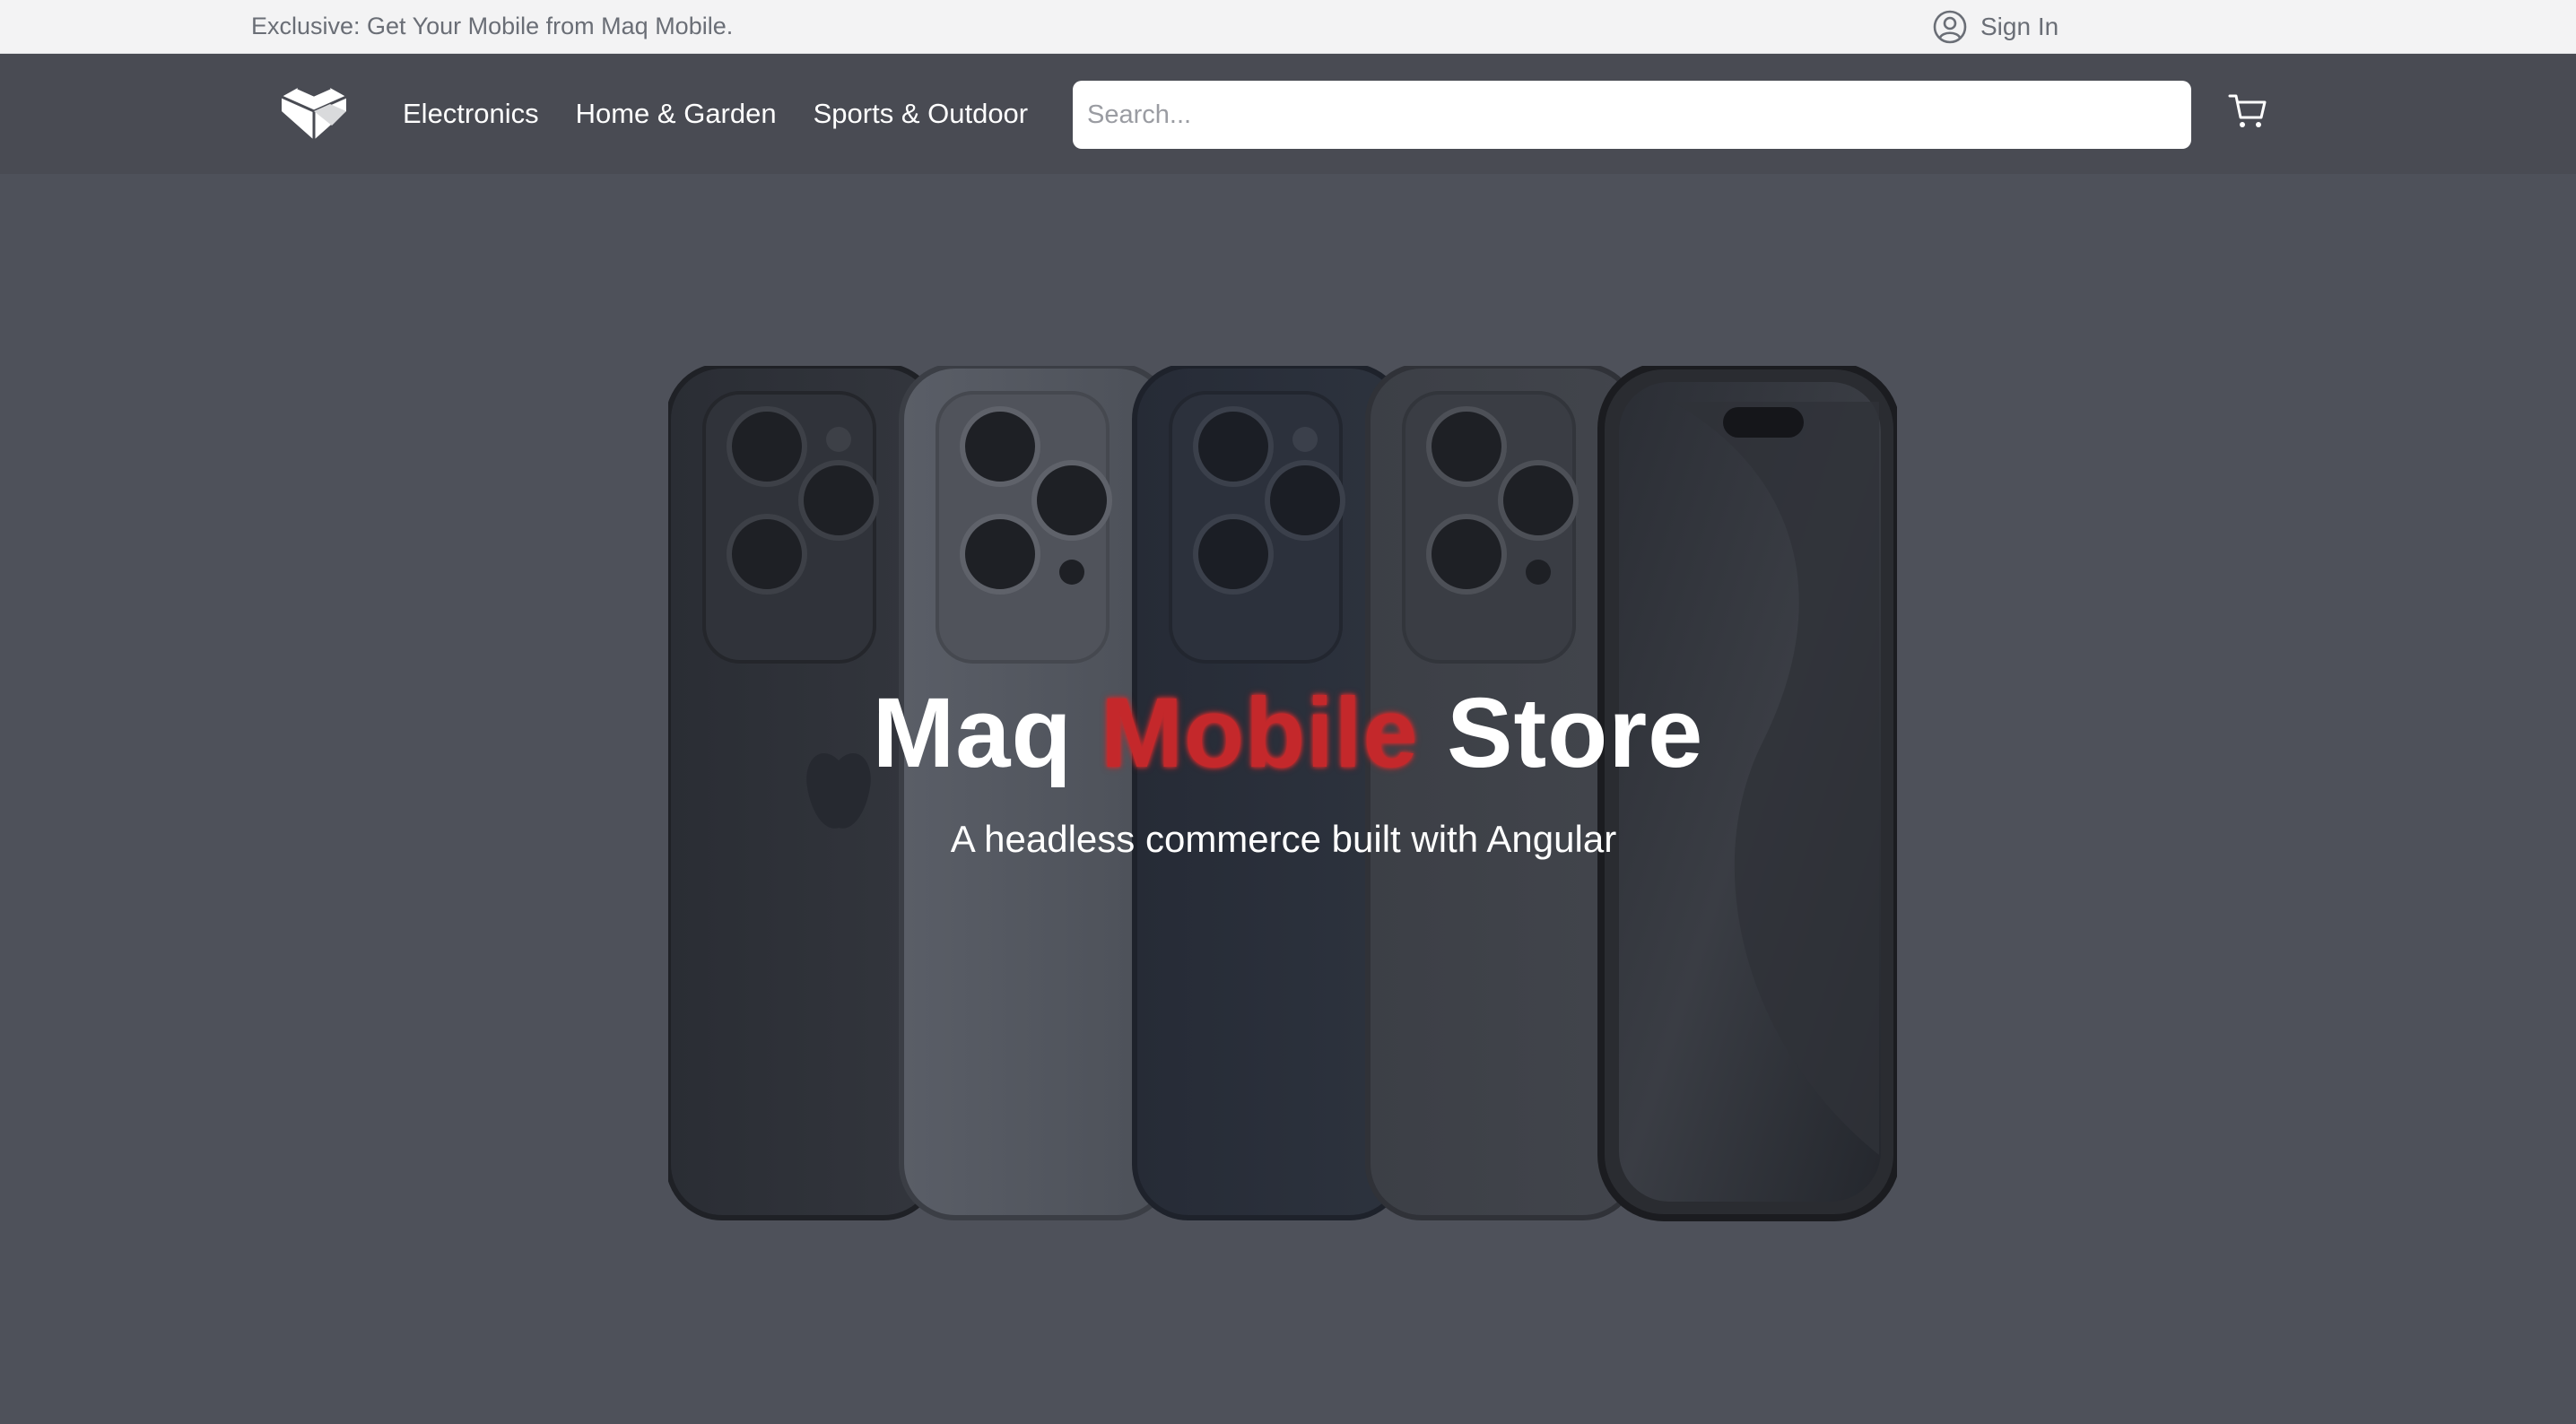  I want to click on hero-title: Maq Mobile Store, so click(1288, 733).